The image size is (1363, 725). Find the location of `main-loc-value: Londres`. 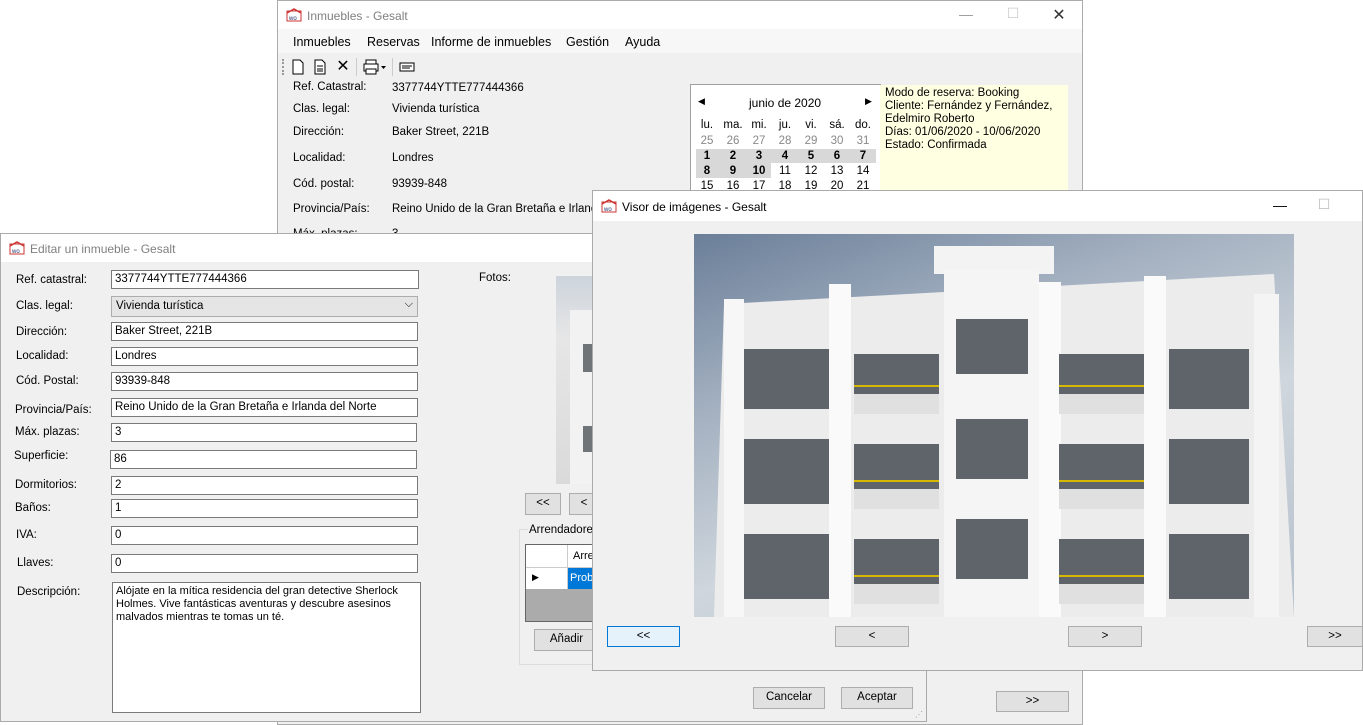

main-loc-value: Londres is located at coordinates (413, 158).